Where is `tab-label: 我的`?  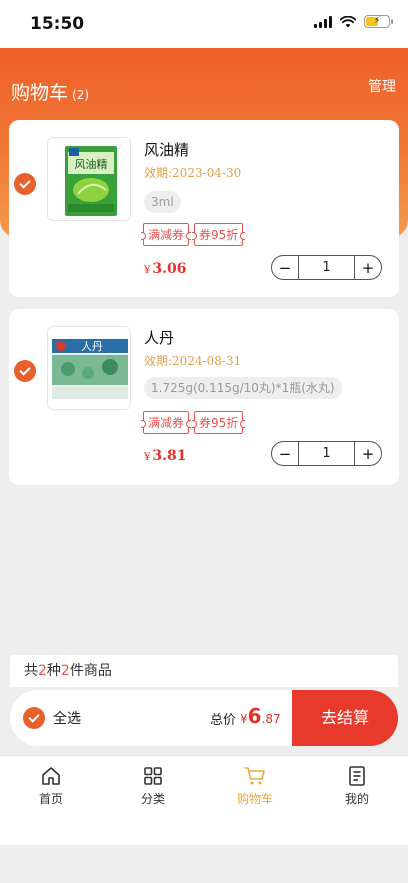
tab-label: 我的 is located at coordinates (356, 799).